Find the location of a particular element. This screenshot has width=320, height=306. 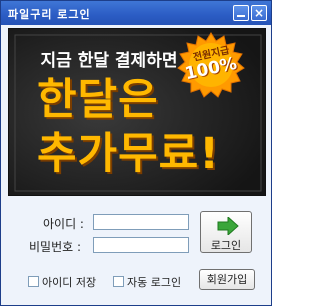

id-input is located at coordinates (141, 222).